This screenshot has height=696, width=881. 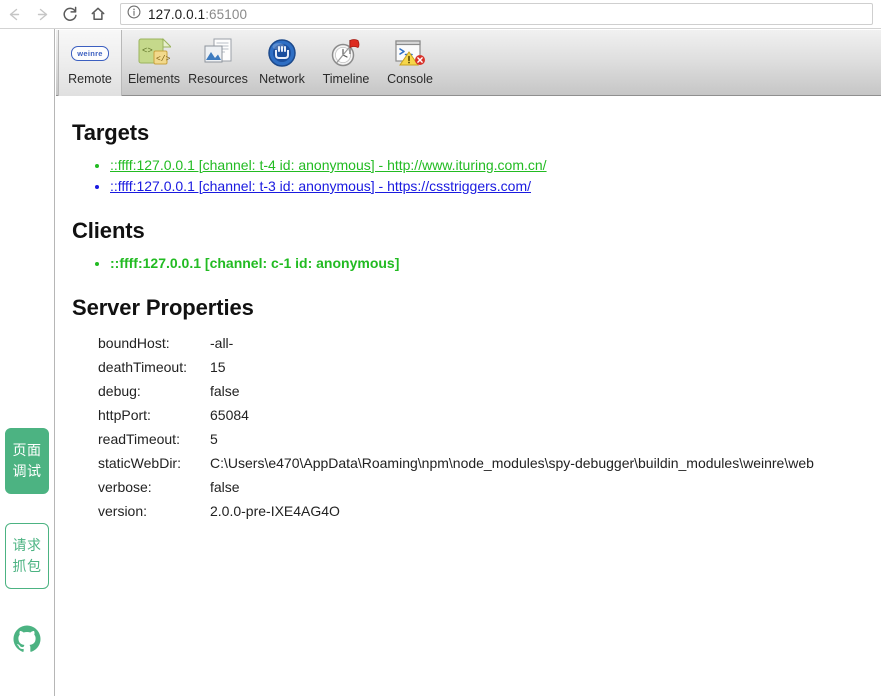 What do you see at coordinates (456, 367) in the screenshot?
I see `table-row: deathTimeout: 15` at bounding box center [456, 367].